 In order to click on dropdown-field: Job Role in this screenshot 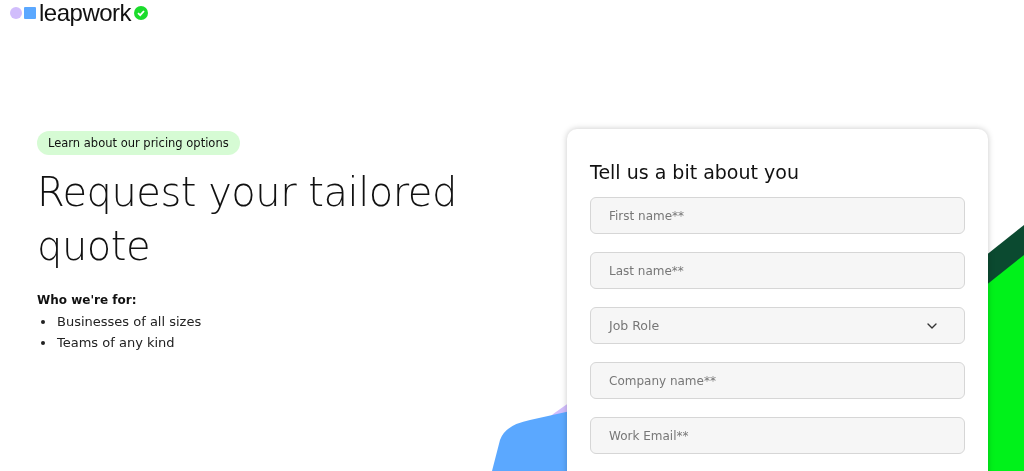, I will do `click(777, 325)`.